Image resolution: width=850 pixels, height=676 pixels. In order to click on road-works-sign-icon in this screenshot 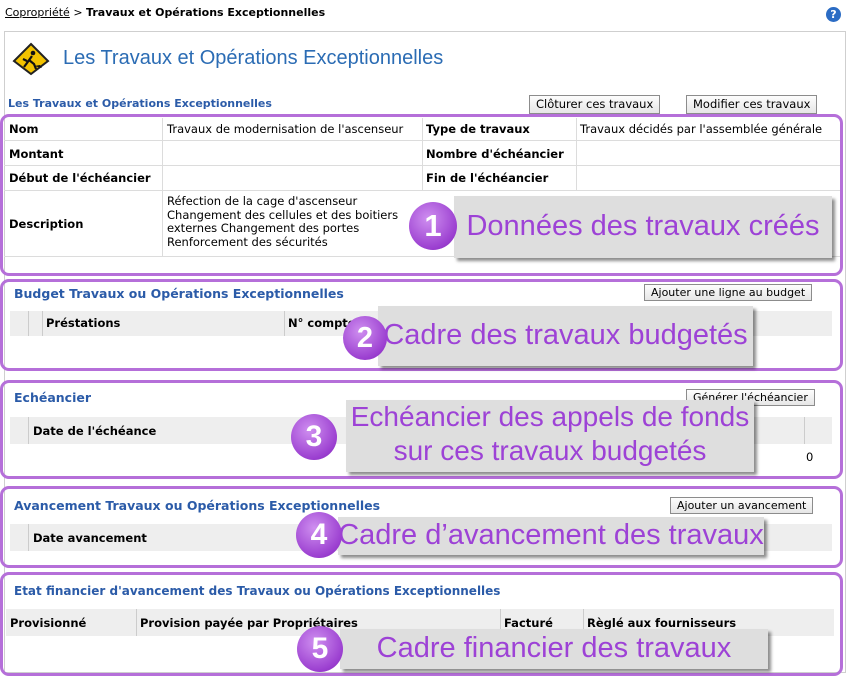, I will do `click(31, 59)`.